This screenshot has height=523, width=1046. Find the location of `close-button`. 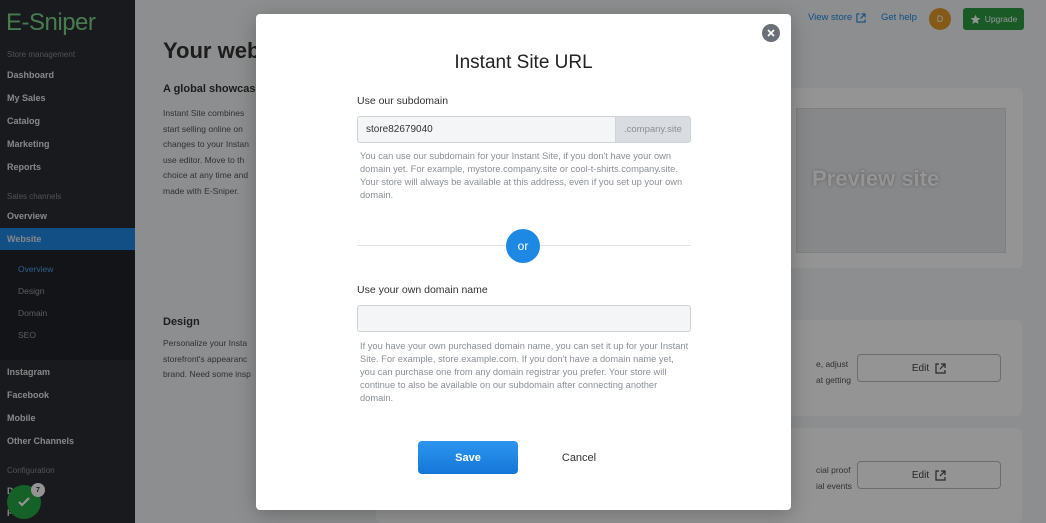

close-button is located at coordinates (771, 33).